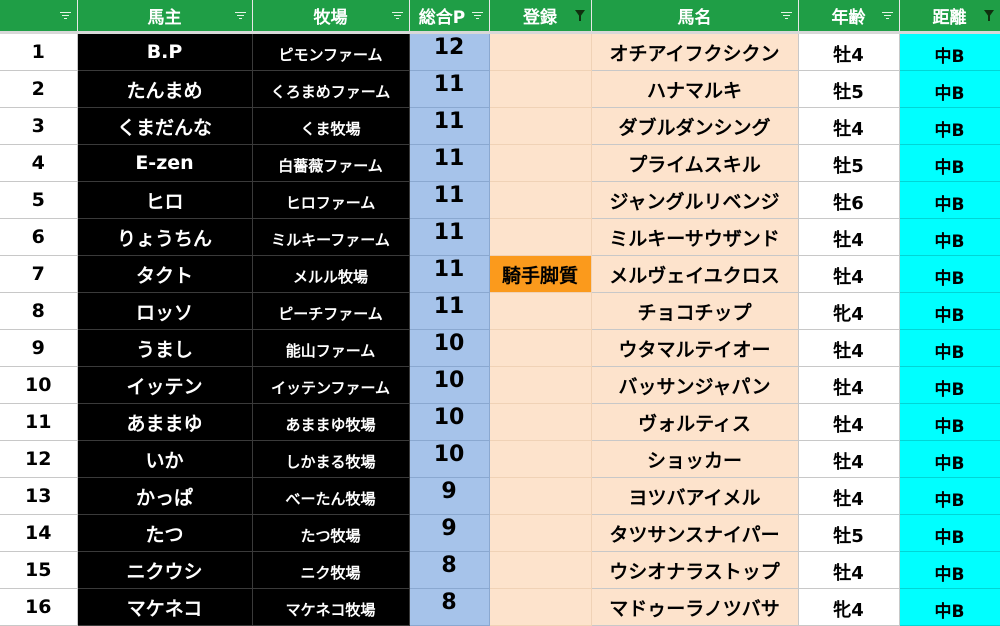  Describe the element at coordinates (331, 126) in the screenshot. I see `farm-cell: くま牧場` at that location.